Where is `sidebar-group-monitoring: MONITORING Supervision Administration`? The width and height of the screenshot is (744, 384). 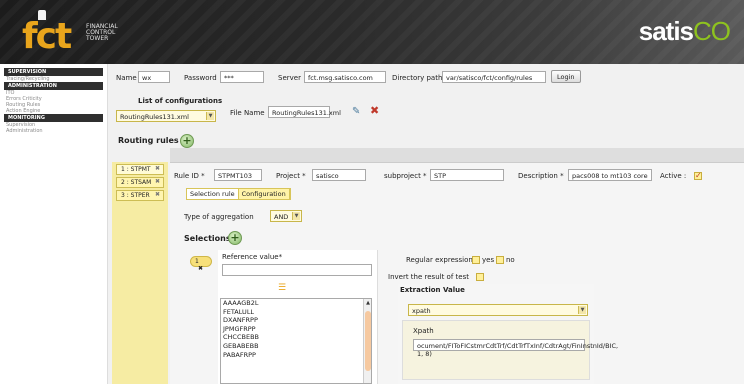 sidebar-group-monitoring: MONITORING Supervision Administration is located at coordinates (53, 124).